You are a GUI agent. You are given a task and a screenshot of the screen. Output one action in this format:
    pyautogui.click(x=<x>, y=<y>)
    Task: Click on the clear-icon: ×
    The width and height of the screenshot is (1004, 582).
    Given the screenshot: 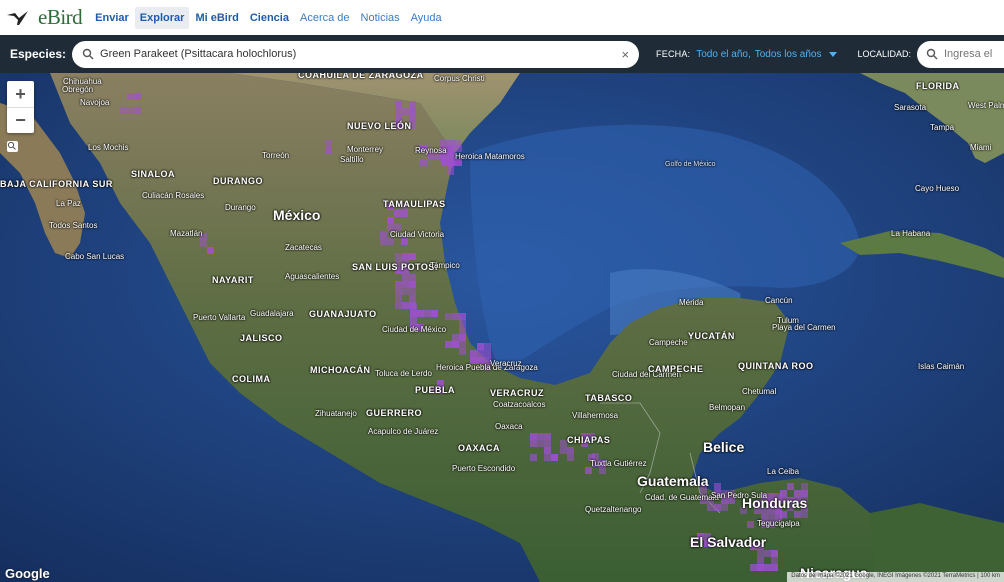 What is the action you would take?
    pyautogui.click(x=625, y=54)
    